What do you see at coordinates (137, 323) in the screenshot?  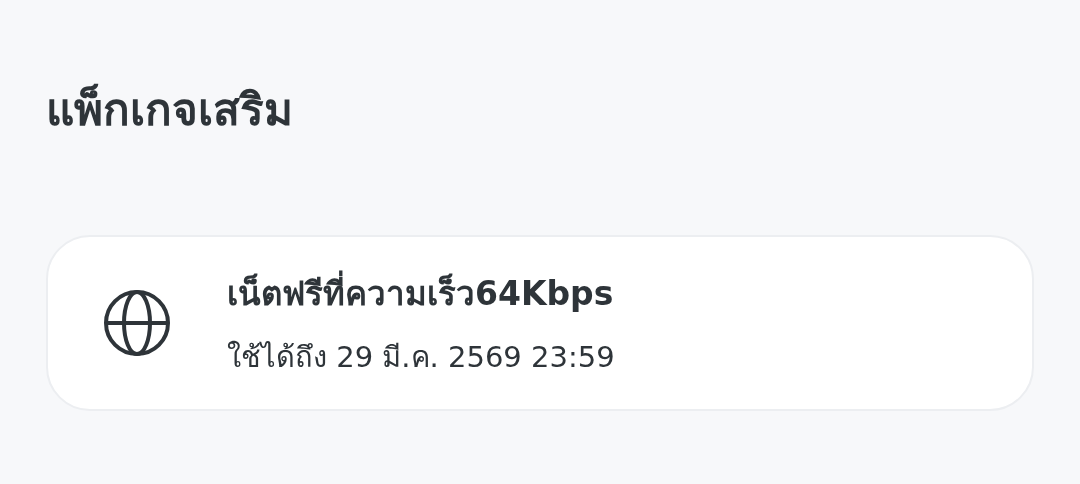 I see `globe-icon` at bounding box center [137, 323].